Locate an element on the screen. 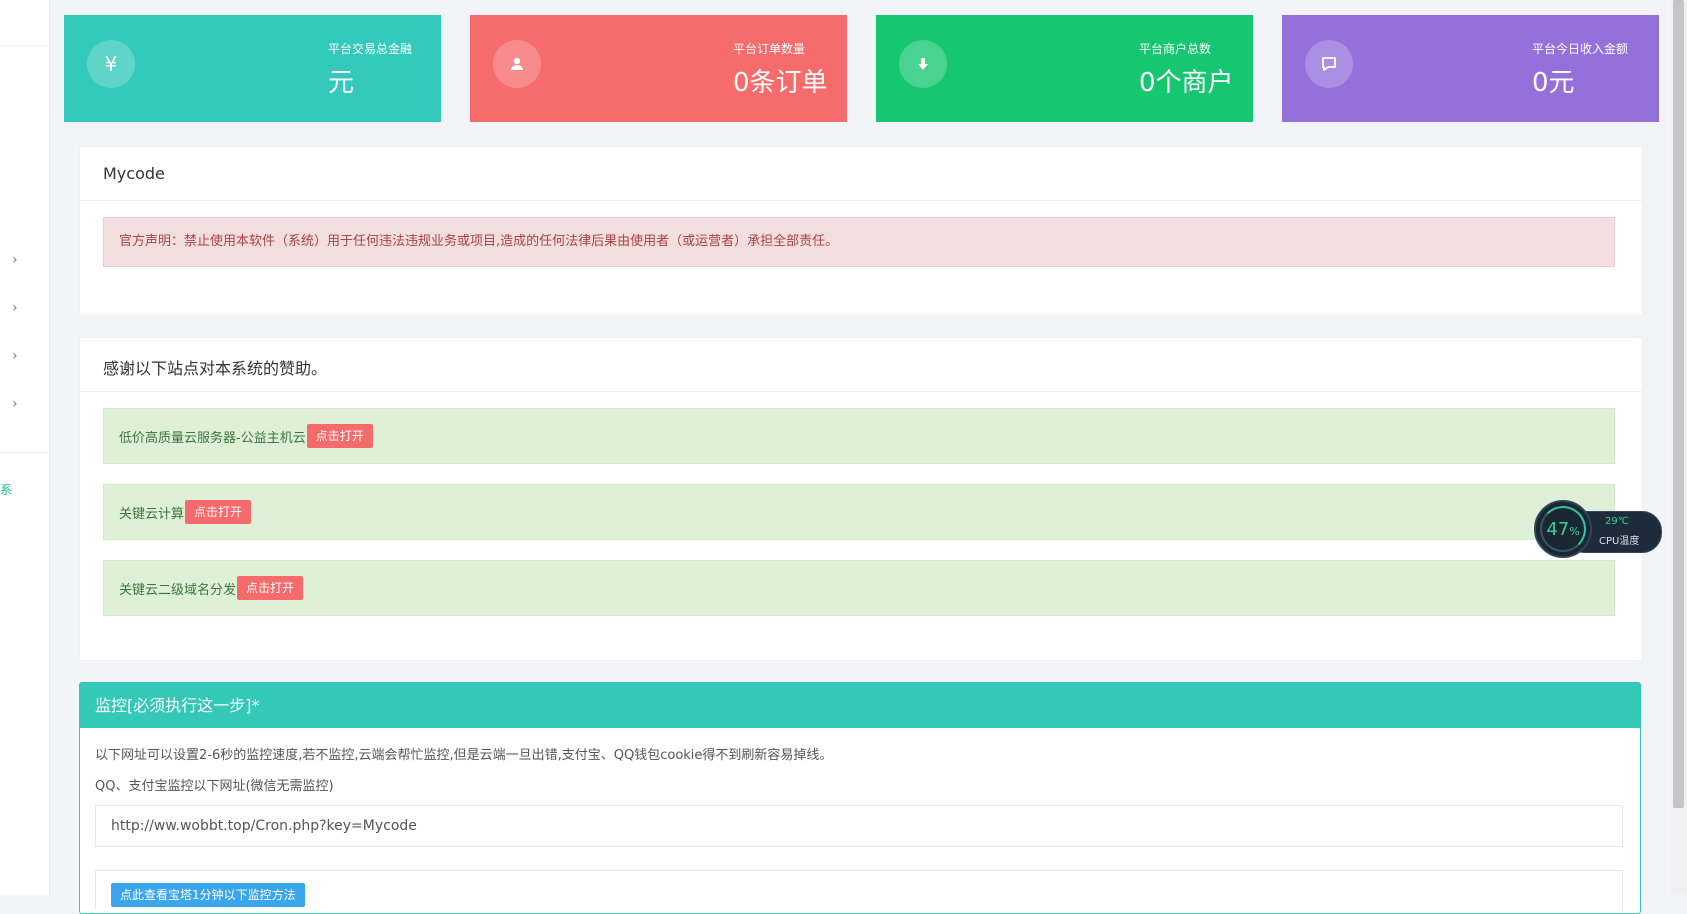 This screenshot has width=1687, height=914. cpu-usage-unit: % is located at coordinates (1574, 531).